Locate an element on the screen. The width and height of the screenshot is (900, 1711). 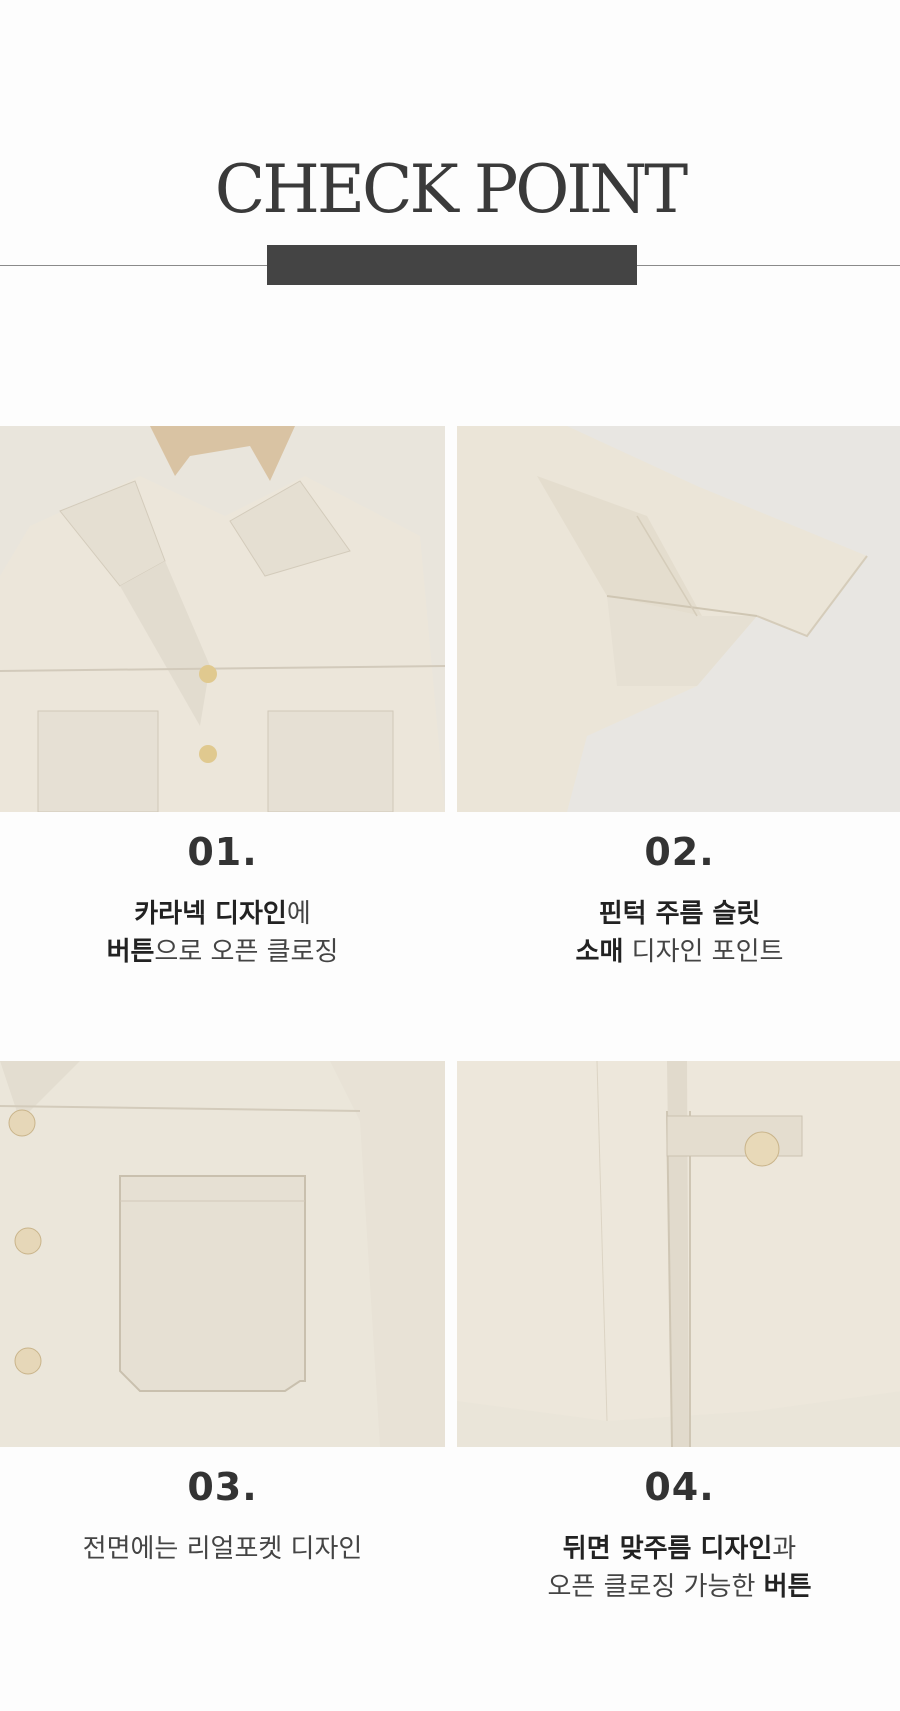
caption-text: 오픈 클로징 가능한 is located at coordinates (655, 1587).